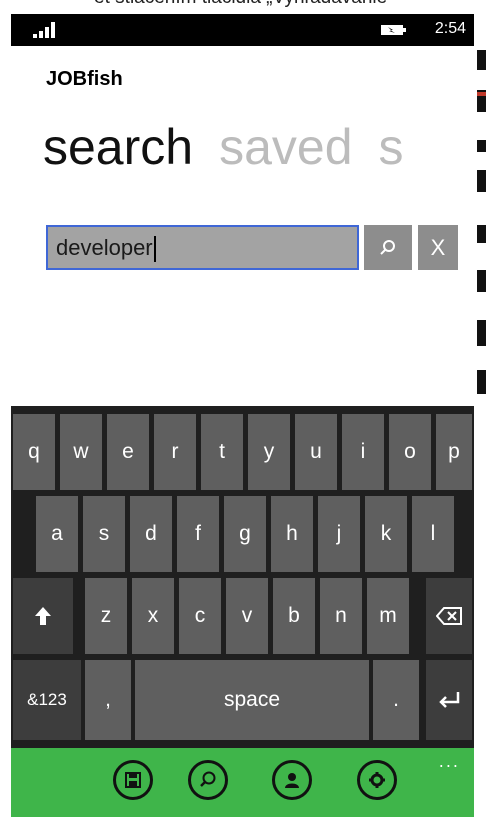 The image size is (488, 817). I want to click on app-title: JOBfish, so click(84, 79).